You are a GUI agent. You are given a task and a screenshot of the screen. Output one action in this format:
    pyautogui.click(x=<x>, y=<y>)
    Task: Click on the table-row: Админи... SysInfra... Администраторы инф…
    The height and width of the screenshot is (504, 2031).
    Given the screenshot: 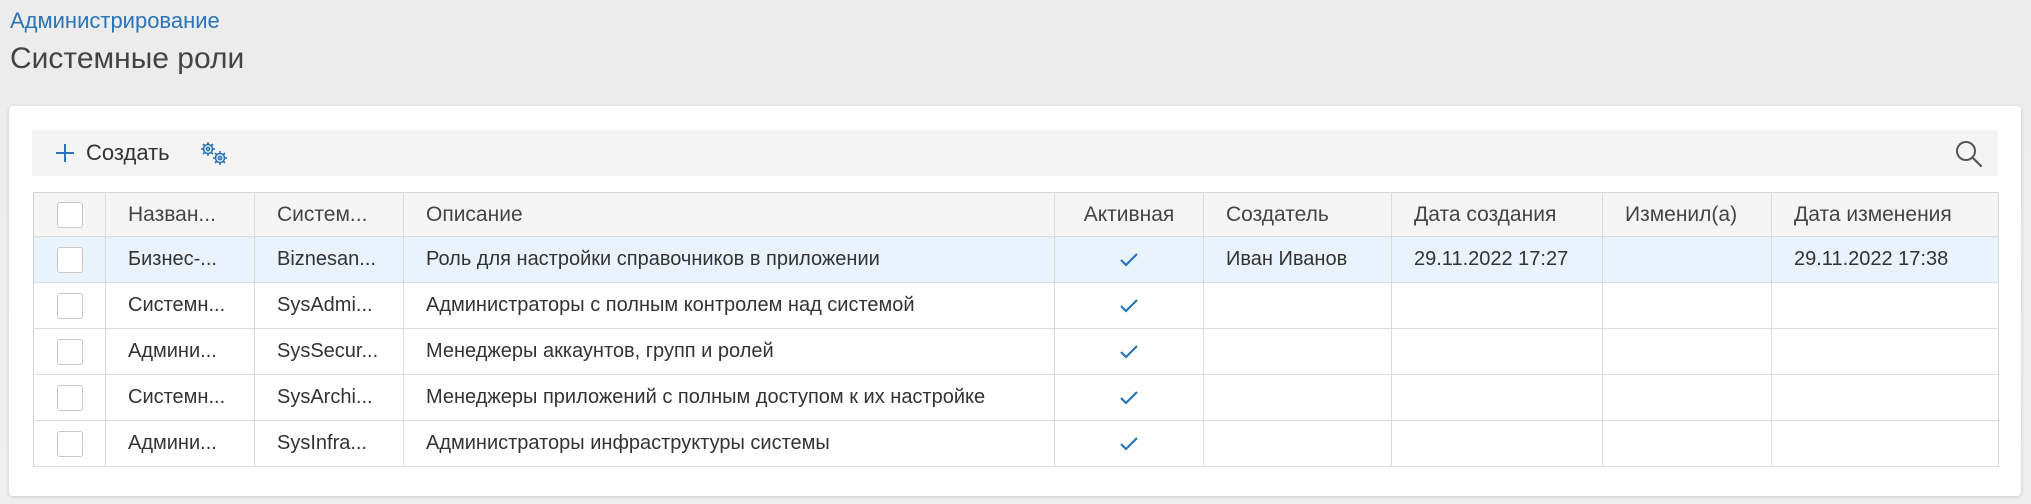 What is the action you would take?
    pyautogui.click(x=1016, y=443)
    